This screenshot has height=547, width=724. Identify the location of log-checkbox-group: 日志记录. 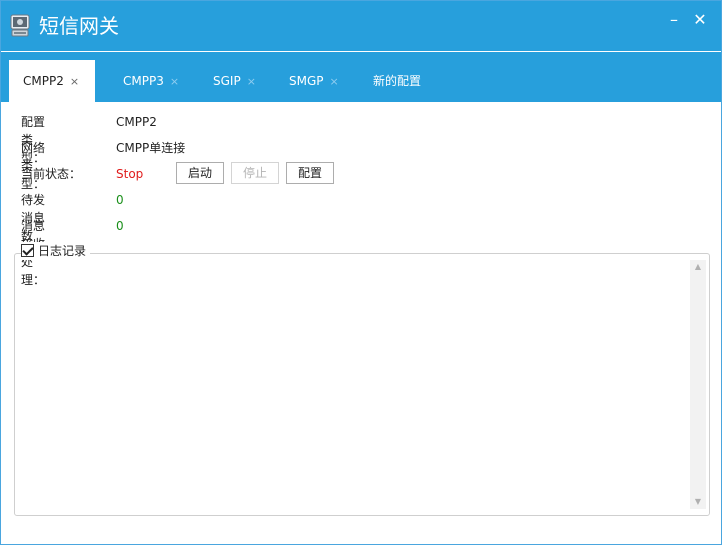
(56, 251).